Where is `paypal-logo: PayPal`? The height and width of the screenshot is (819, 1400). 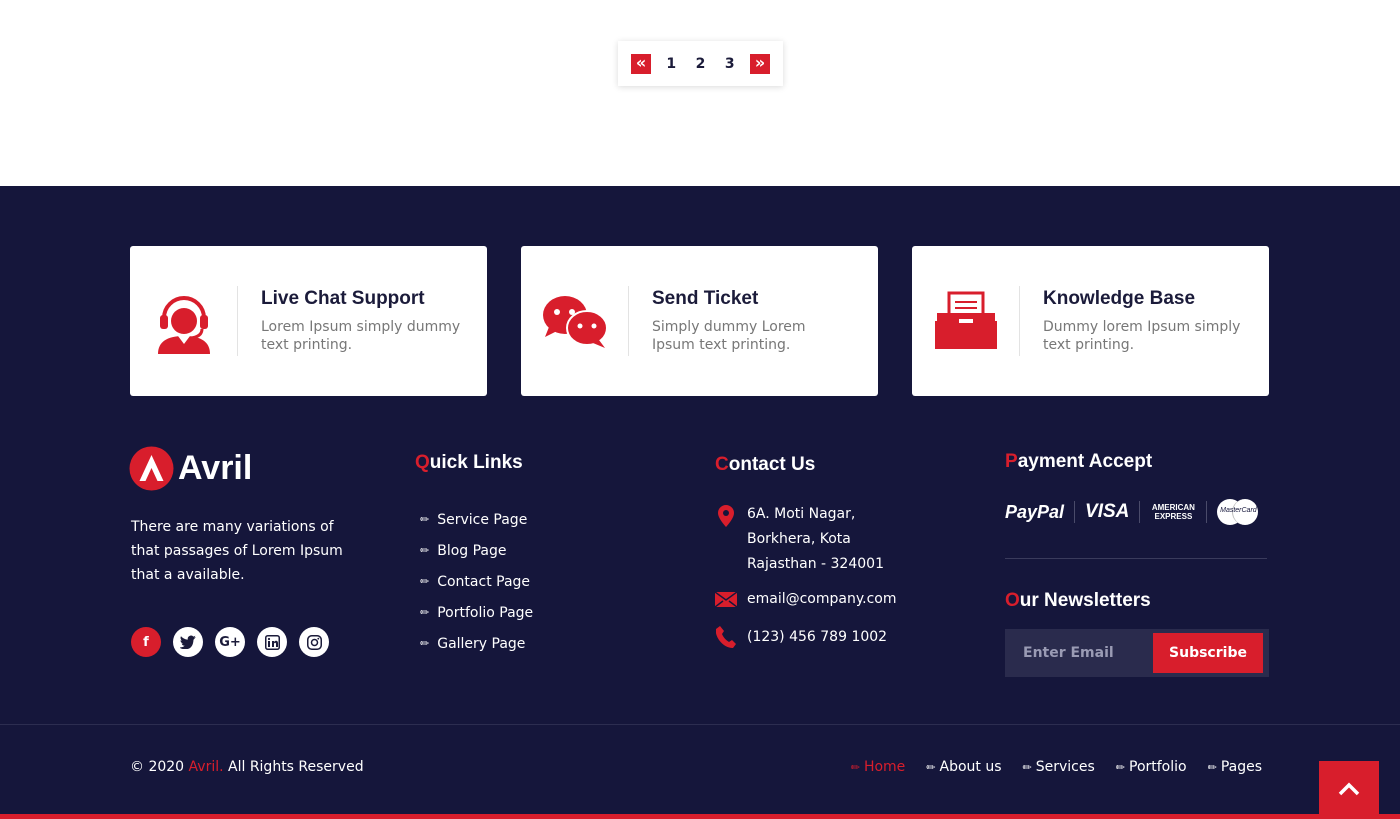
paypal-logo: PayPal is located at coordinates (1035, 511).